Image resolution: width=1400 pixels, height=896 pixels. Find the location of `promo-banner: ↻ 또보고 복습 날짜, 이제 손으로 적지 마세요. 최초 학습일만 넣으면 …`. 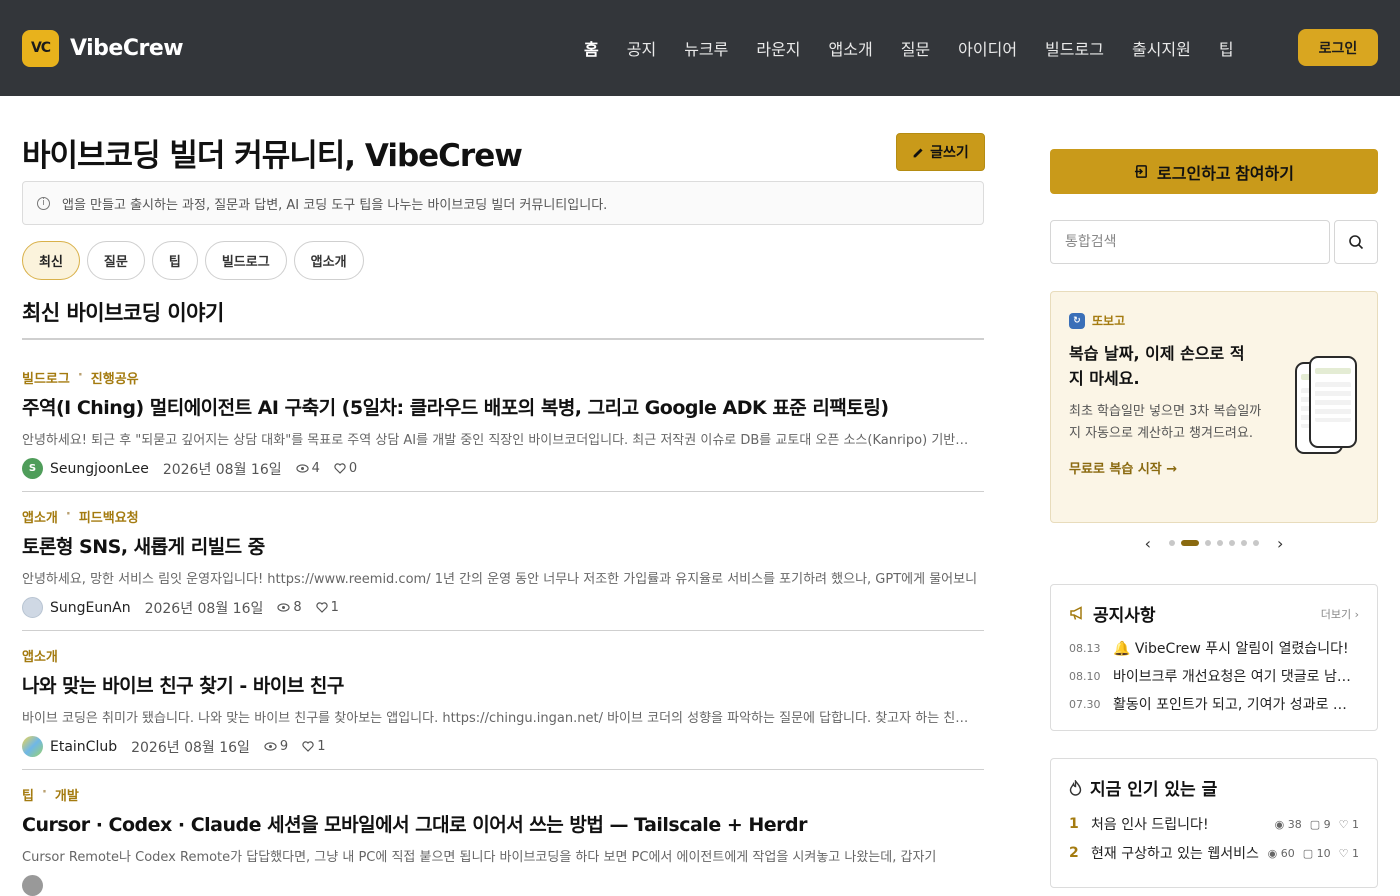

promo-banner: ↻ 또보고 복습 날짜, 이제 손으로 적지 마세요. 최초 학습일만 넣으면 … is located at coordinates (1214, 407).